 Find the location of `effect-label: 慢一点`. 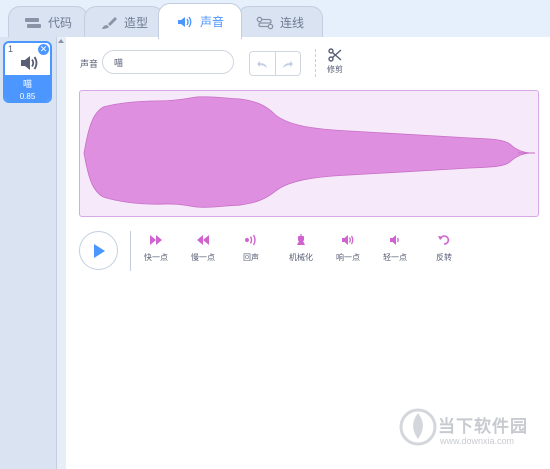

effect-label: 慢一点 is located at coordinates (203, 257).